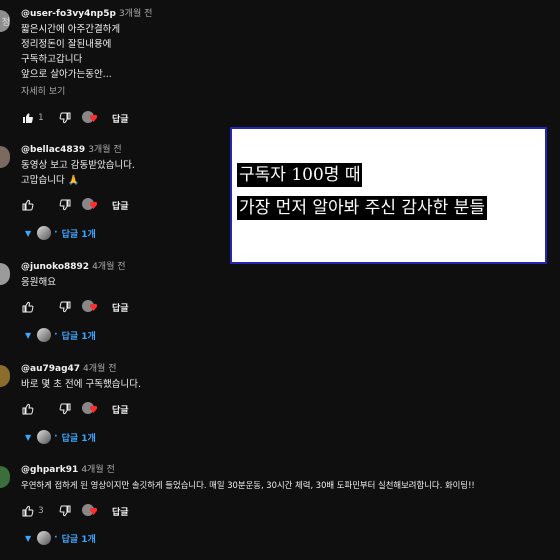 This screenshot has width=560, height=560. Describe the element at coordinates (75, 118) in the screenshot. I see `comment-actions: 1 ♥ 답글` at that location.